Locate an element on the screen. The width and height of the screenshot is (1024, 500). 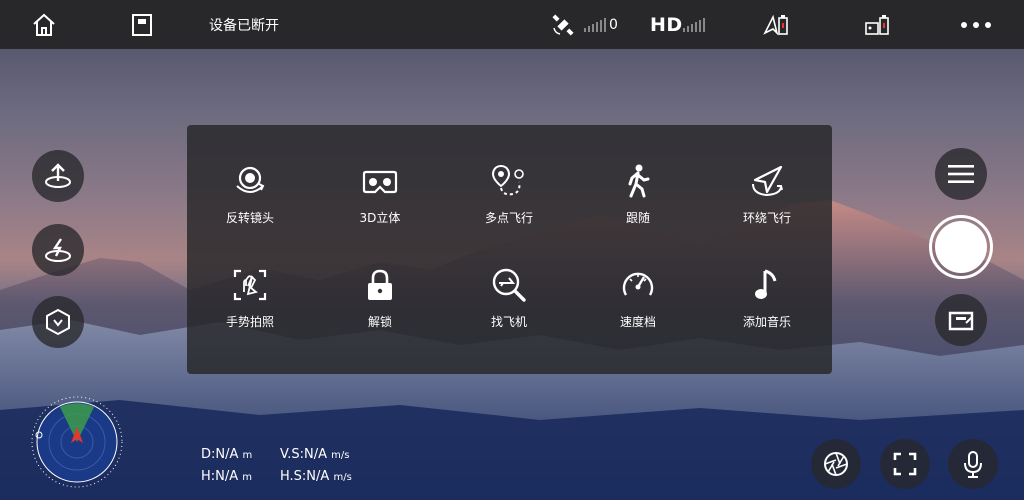
mode-gesture-photo: 手势拍照 is located at coordinates (250, 298).